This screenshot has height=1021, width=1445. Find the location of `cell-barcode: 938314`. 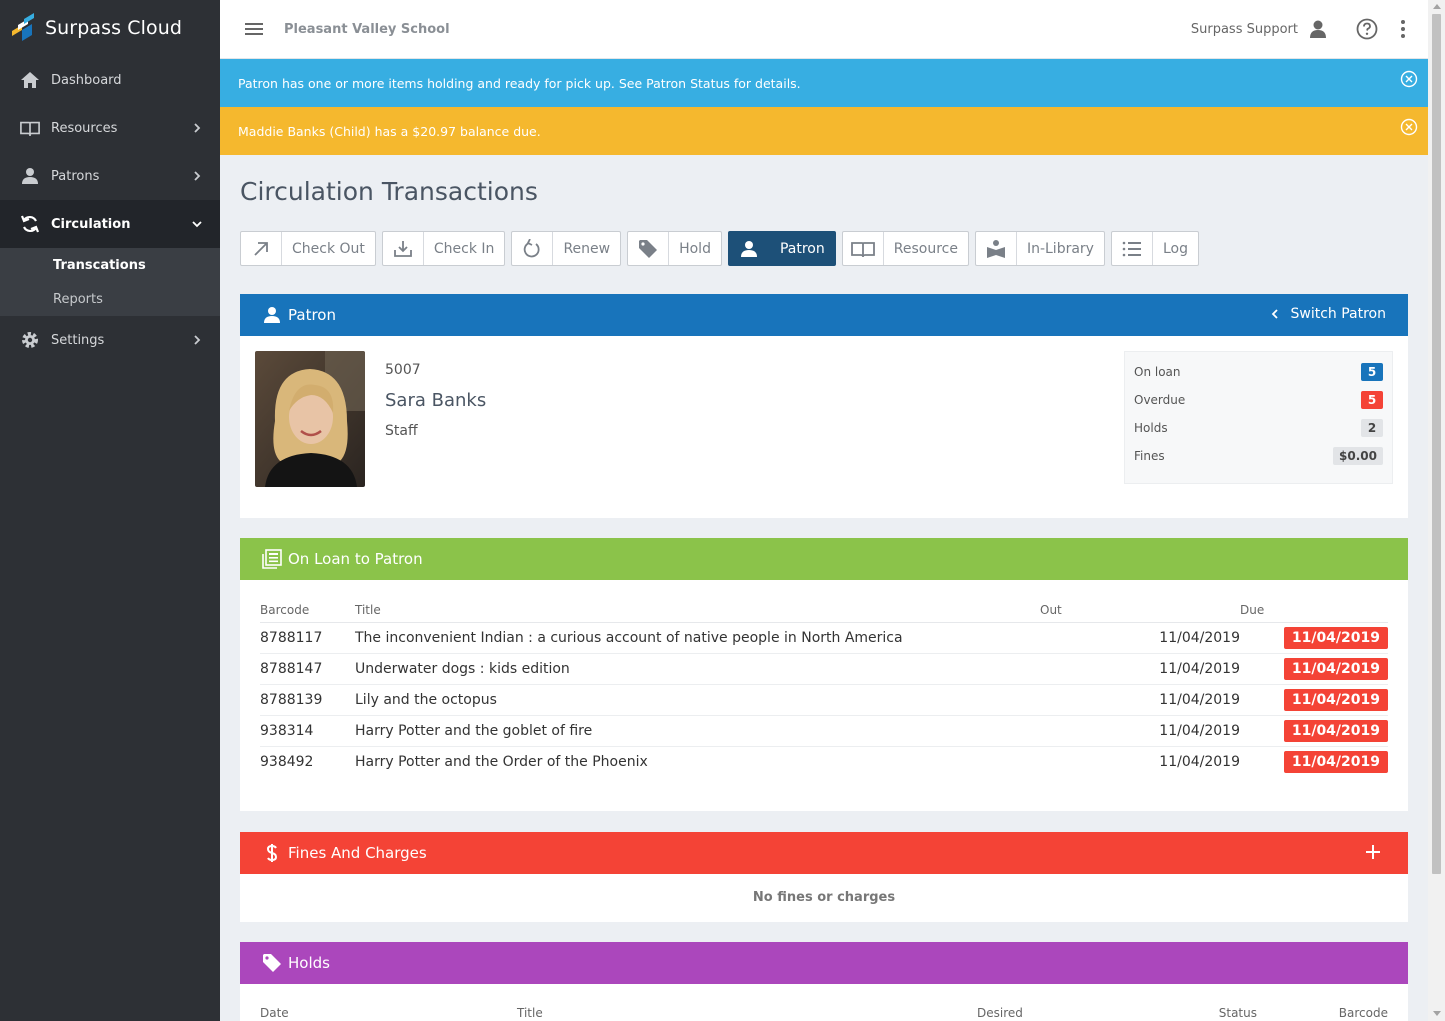

cell-barcode: 938314 is located at coordinates (307, 731).